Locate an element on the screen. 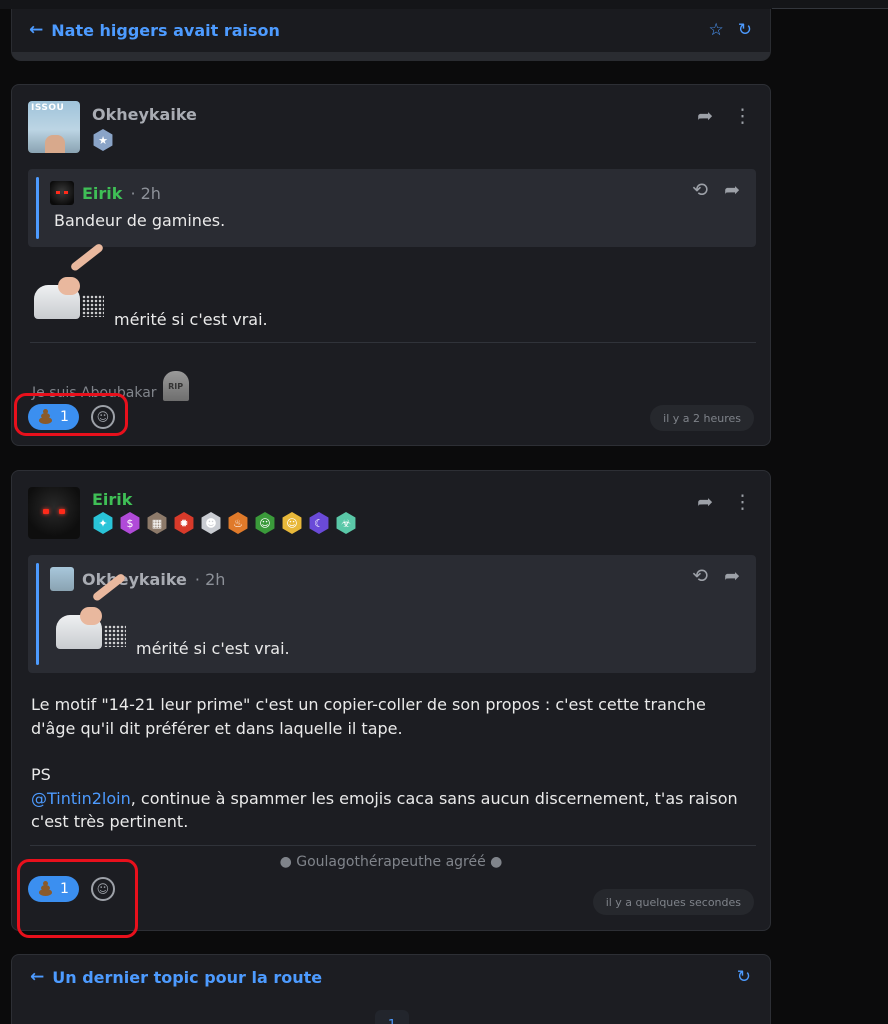 The height and width of the screenshot is (1024, 888). smile-badge-icon: ☺ is located at coordinates (292, 523).